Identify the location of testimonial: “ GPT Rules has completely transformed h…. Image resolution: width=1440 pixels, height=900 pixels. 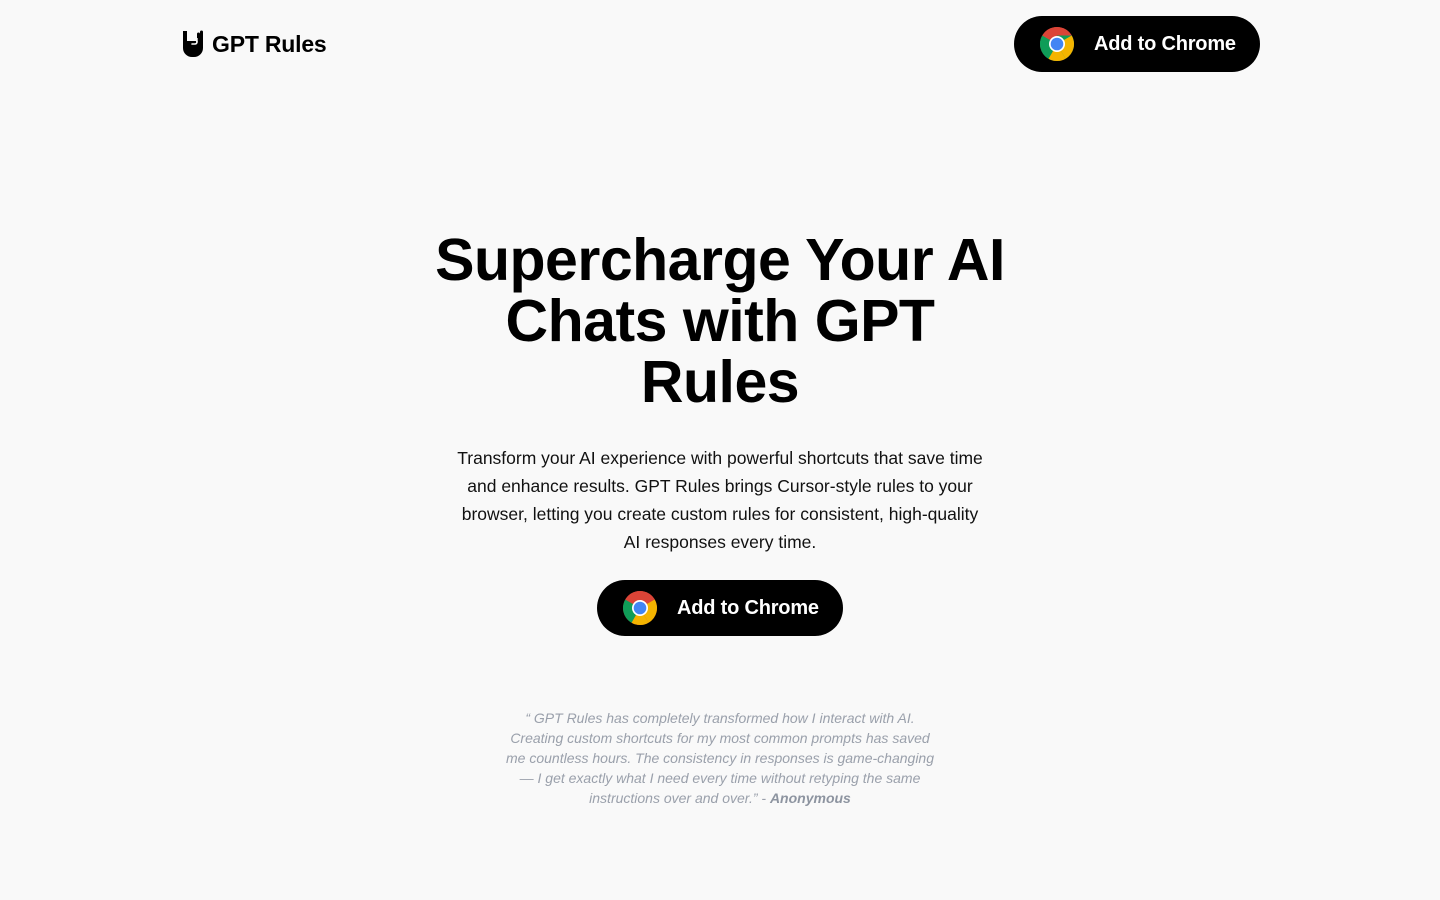
(720, 758).